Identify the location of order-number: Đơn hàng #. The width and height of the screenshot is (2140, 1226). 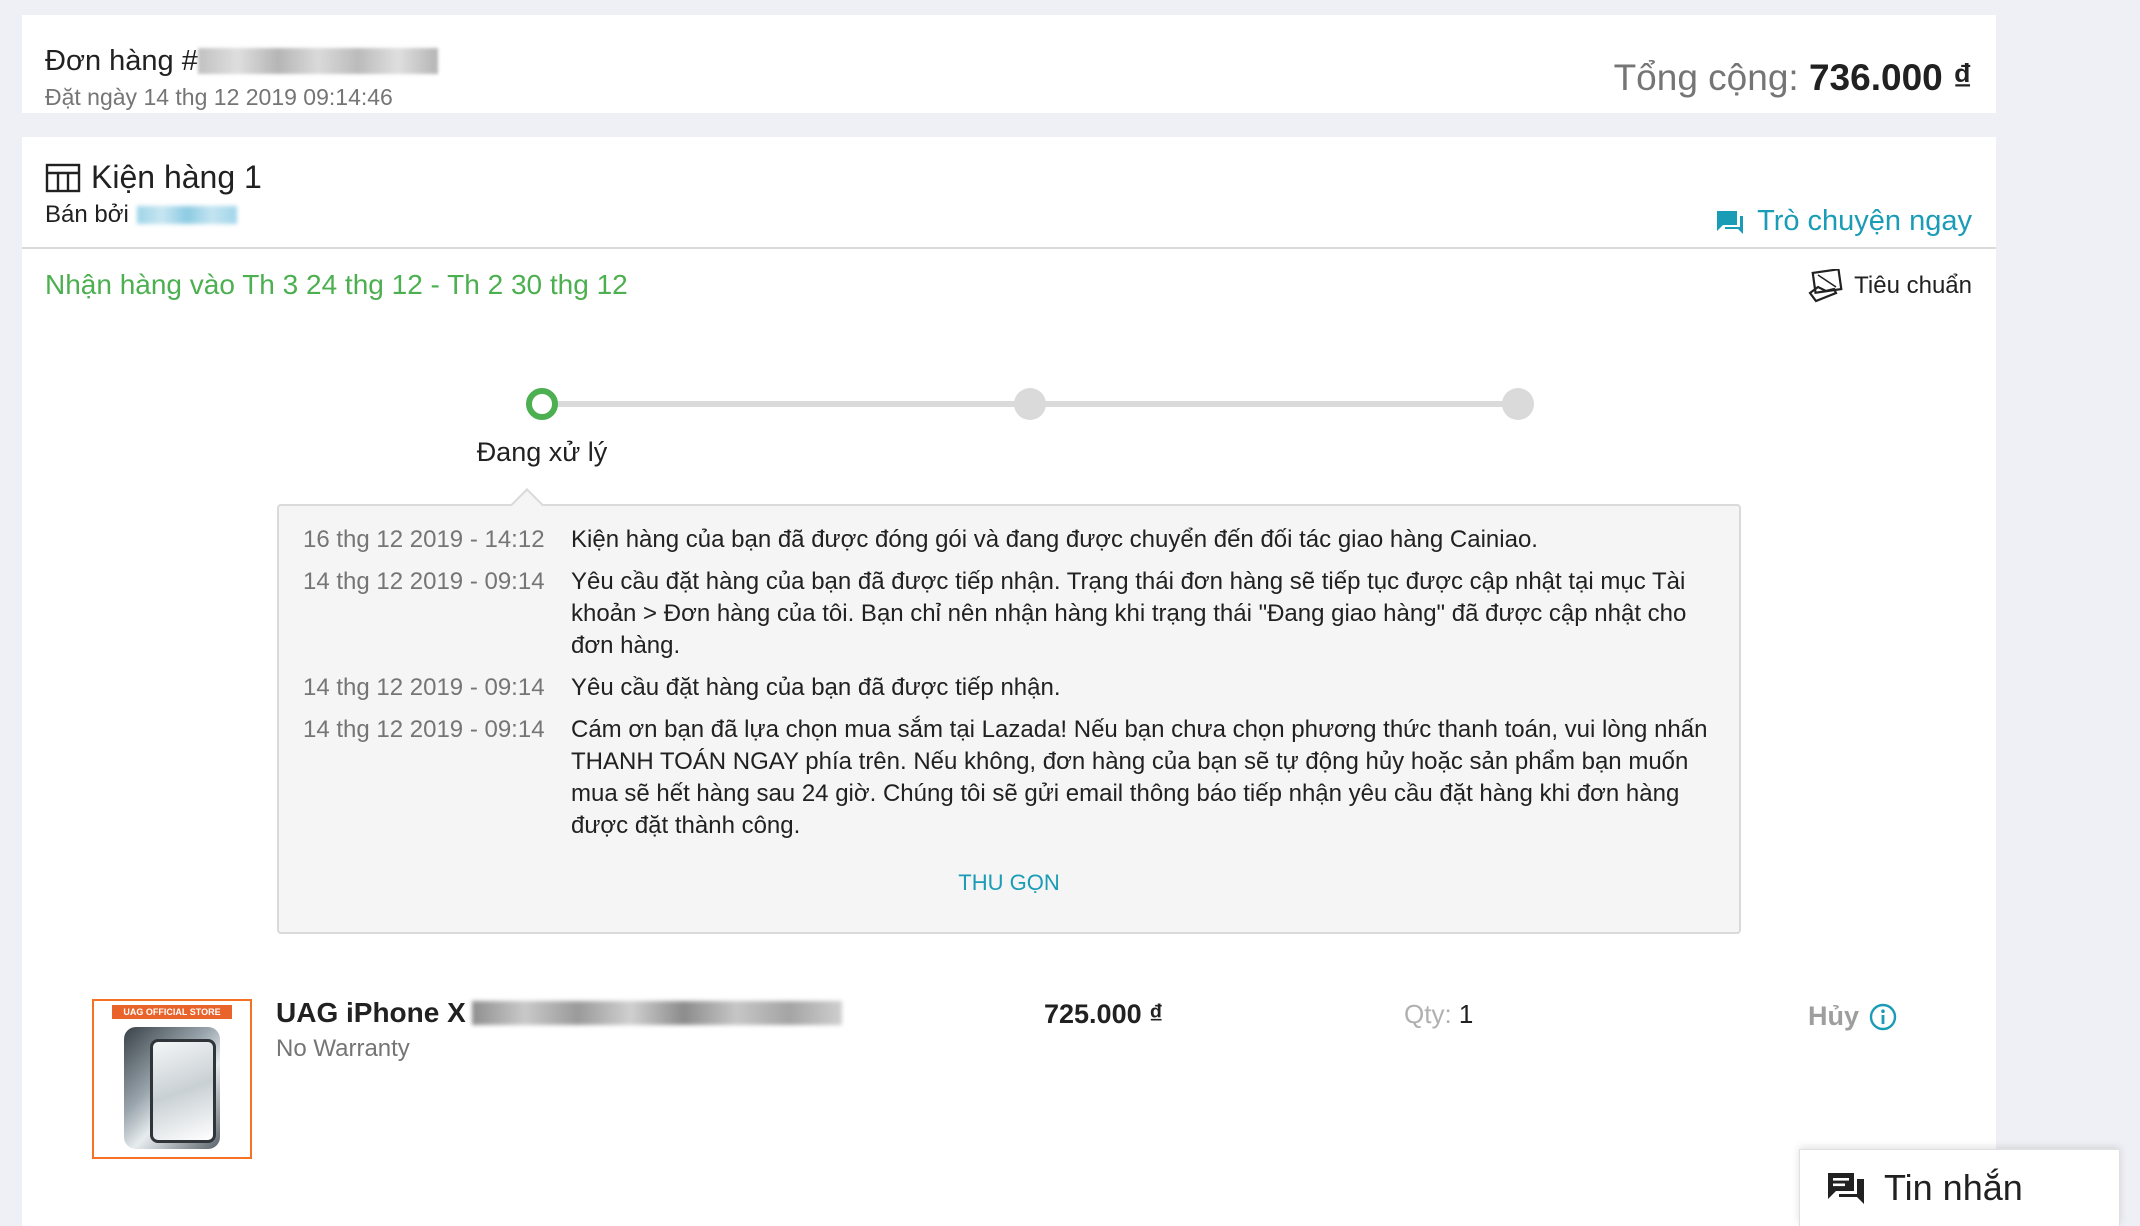
(241, 61).